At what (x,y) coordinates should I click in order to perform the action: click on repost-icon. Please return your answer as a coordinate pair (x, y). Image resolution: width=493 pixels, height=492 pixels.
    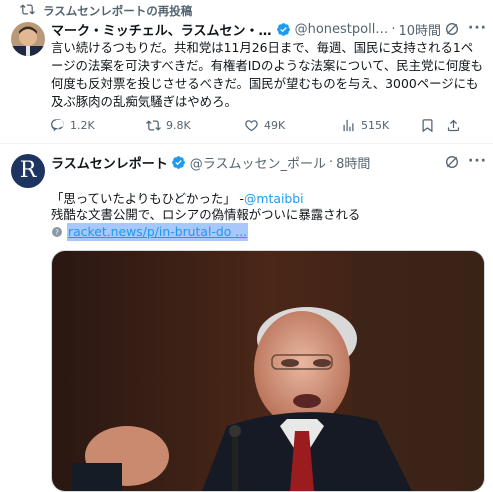
    Looking at the image, I should click on (153, 125).